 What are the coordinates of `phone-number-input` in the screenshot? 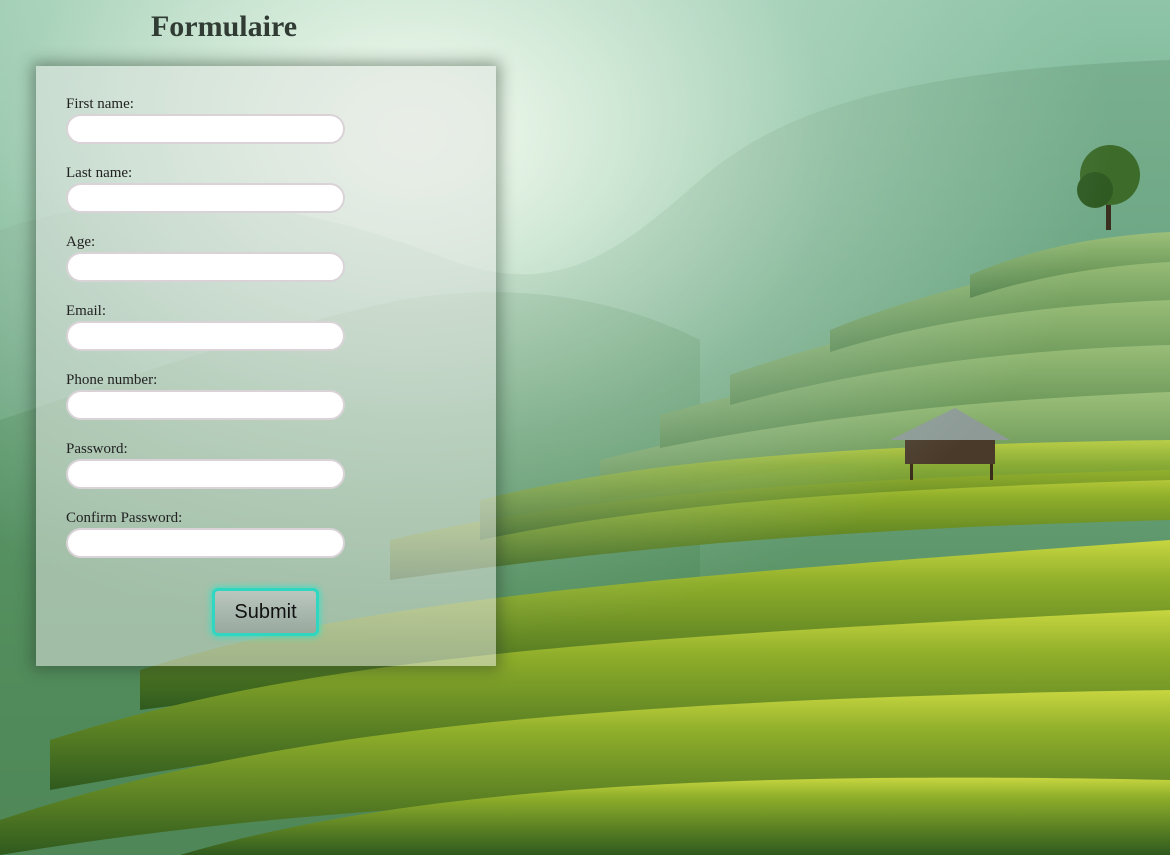 It's located at (205, 405).